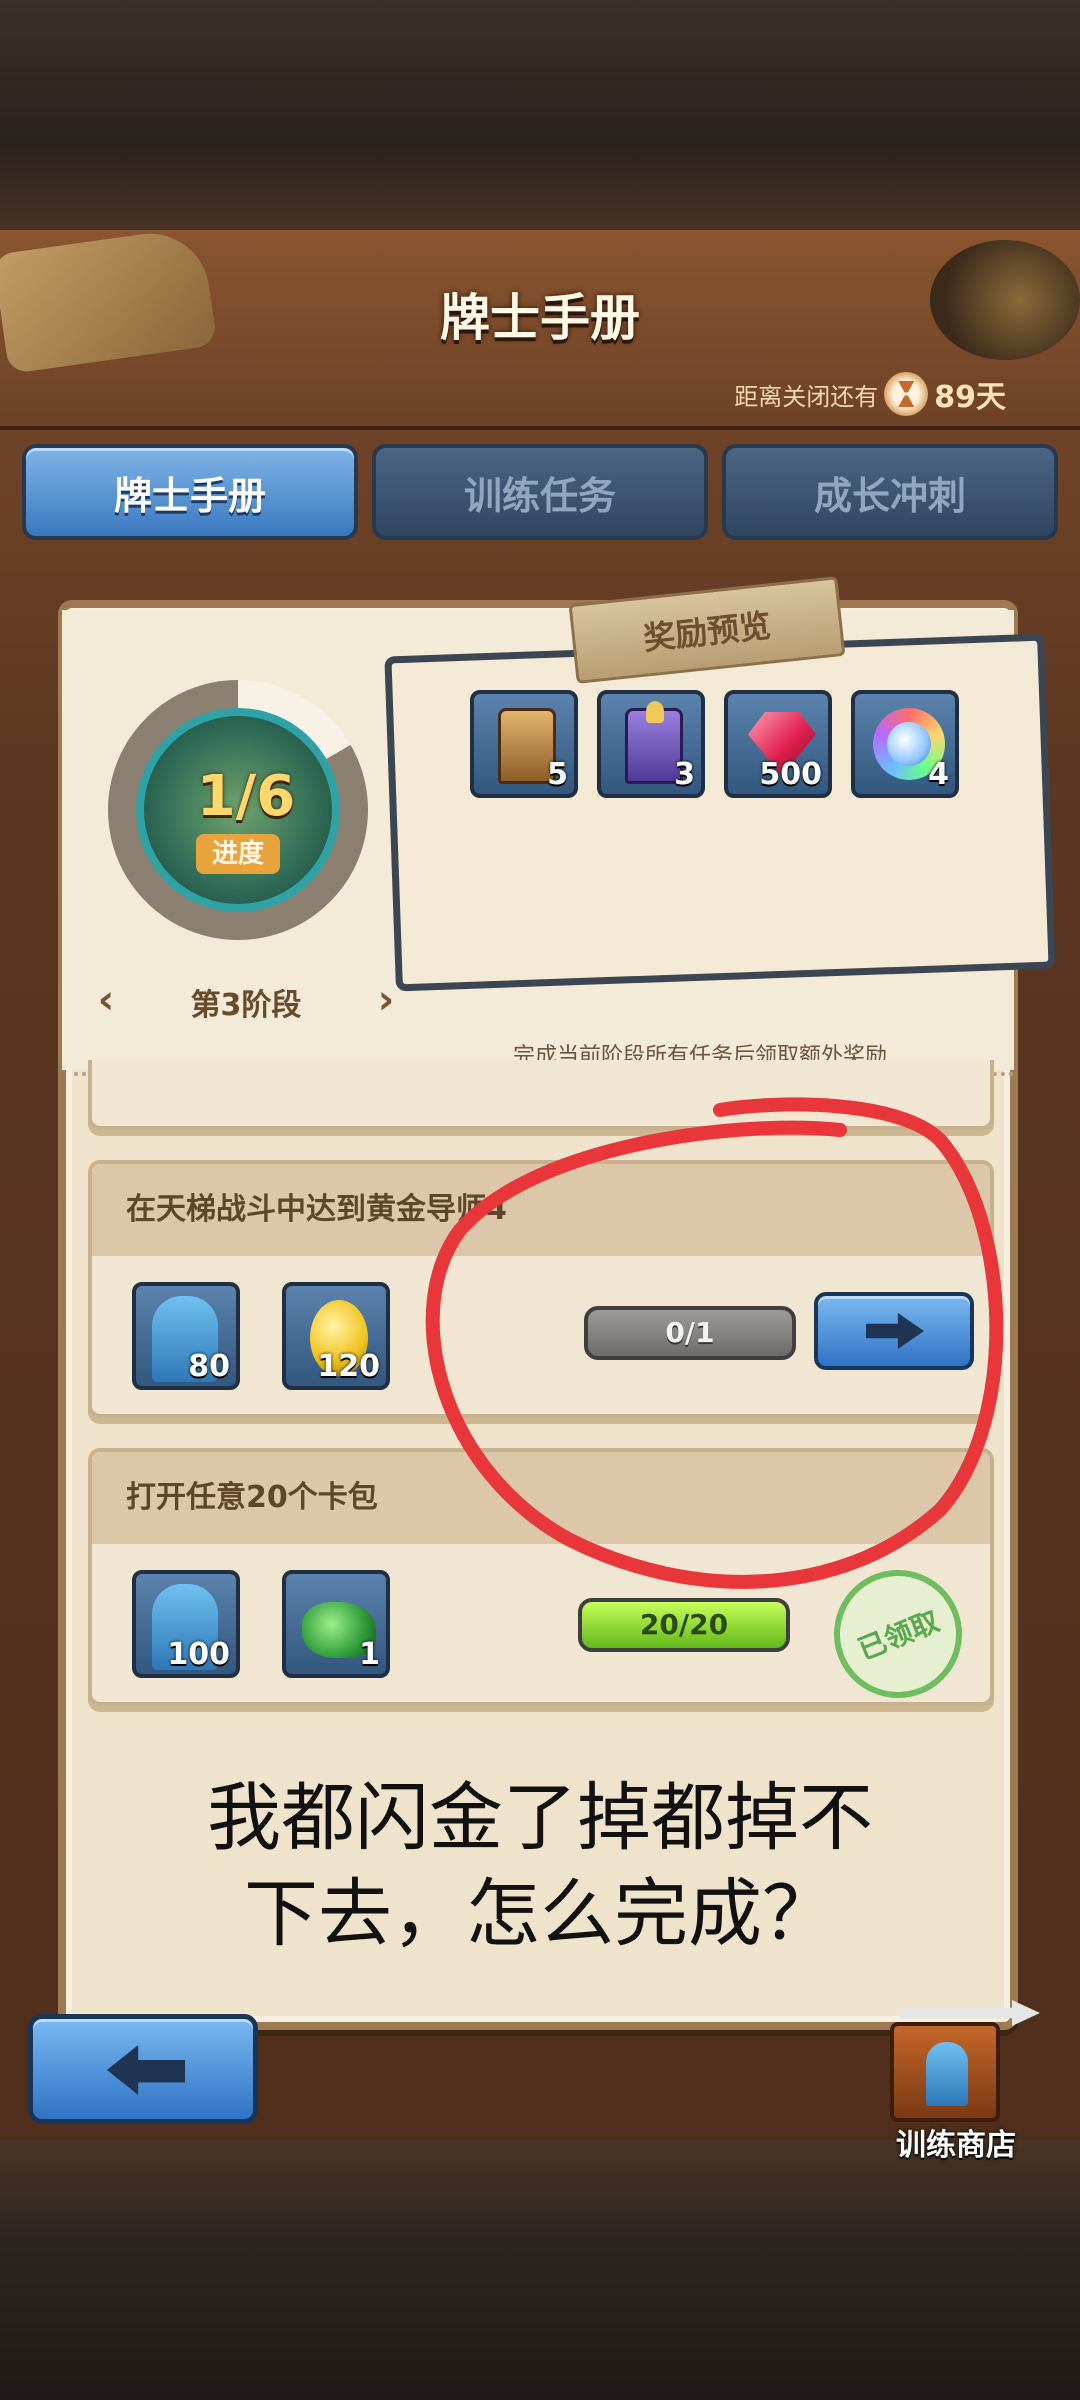 The height and width of the screenshot is (2400, 1080). Describe the element at coordinates (146, 2070) in the screenshot. I see `back-arrow-icon` at that location.